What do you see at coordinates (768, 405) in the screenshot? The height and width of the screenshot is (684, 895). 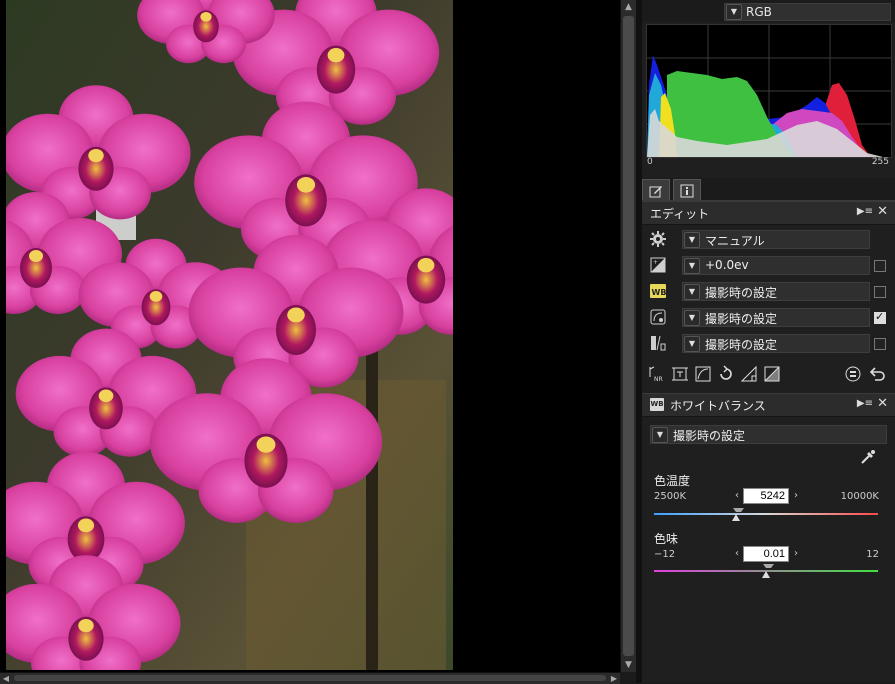 I see `wb-section-header: WB ホワイトバランス ▶≡ ✕` at bounding box center [768, 405].